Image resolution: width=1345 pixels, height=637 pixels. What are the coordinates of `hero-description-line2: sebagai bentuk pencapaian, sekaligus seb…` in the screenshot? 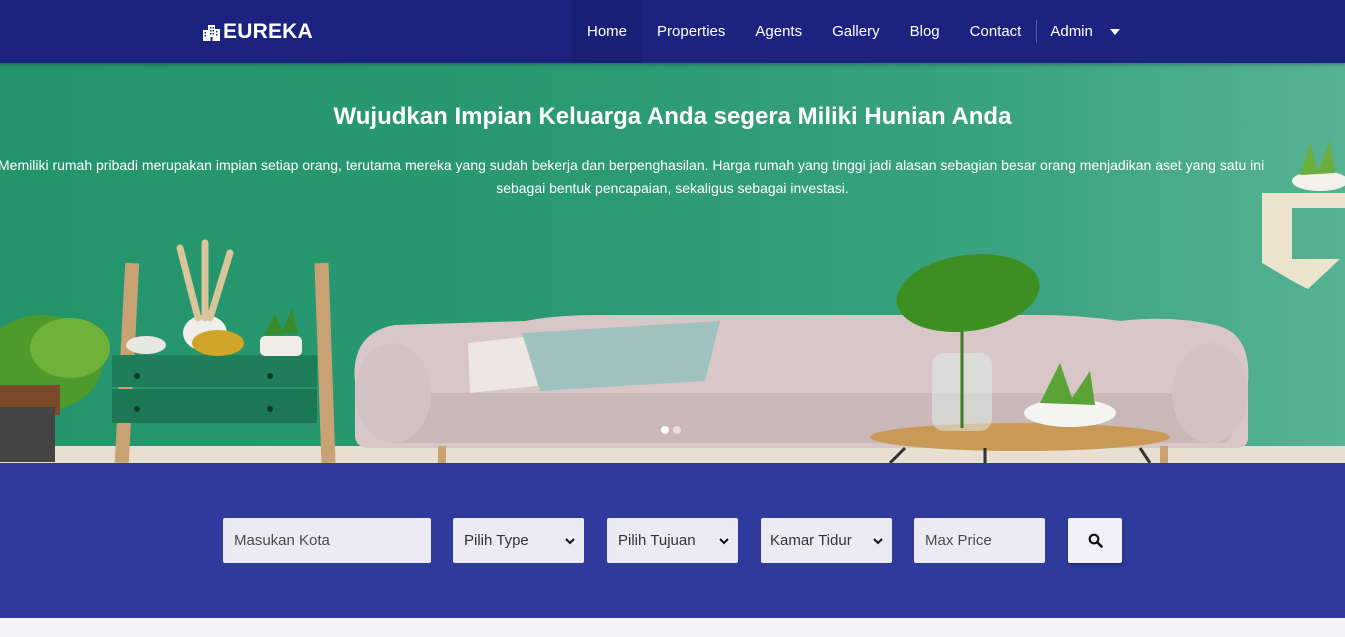 It's located at (672, 188).